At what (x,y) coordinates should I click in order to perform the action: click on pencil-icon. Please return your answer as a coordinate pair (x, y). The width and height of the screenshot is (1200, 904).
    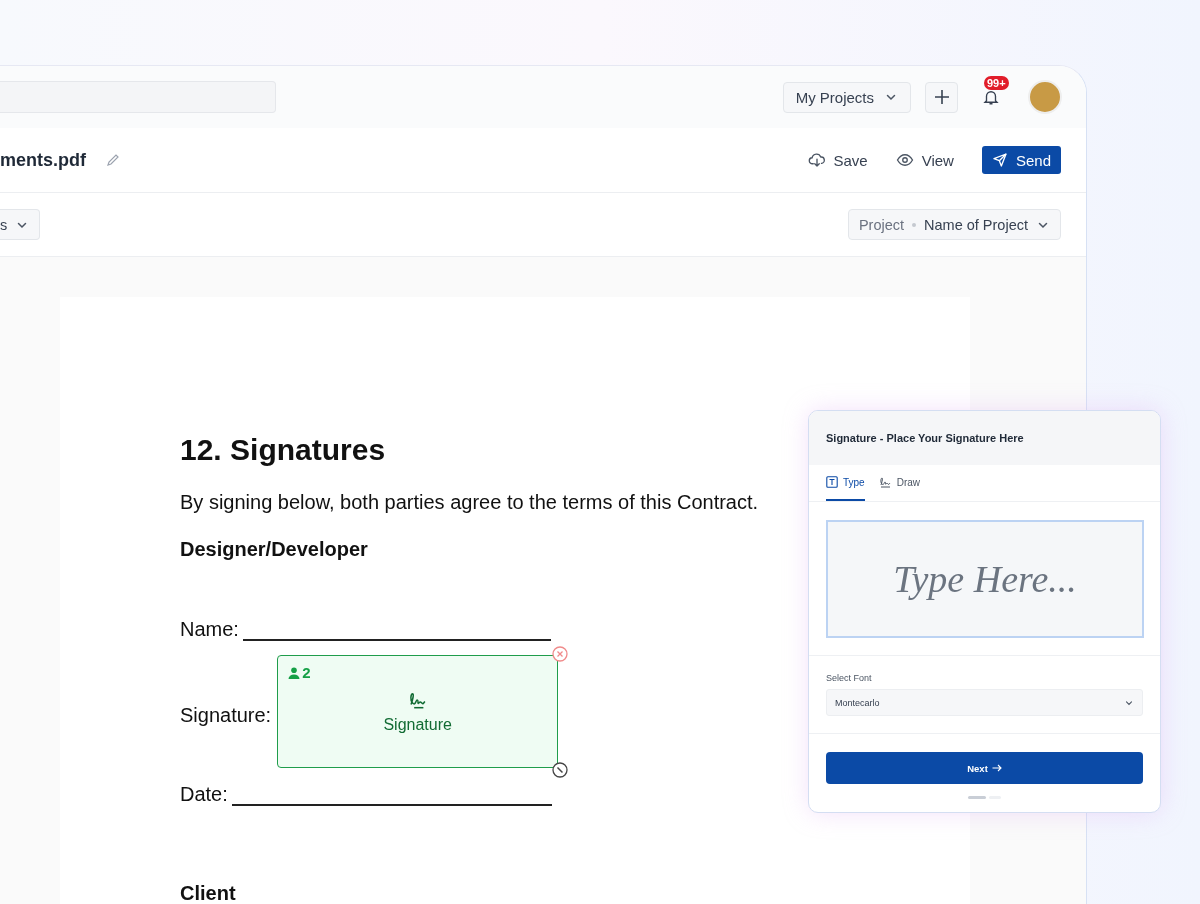
    Looking at the image, I should click on (113, 160).